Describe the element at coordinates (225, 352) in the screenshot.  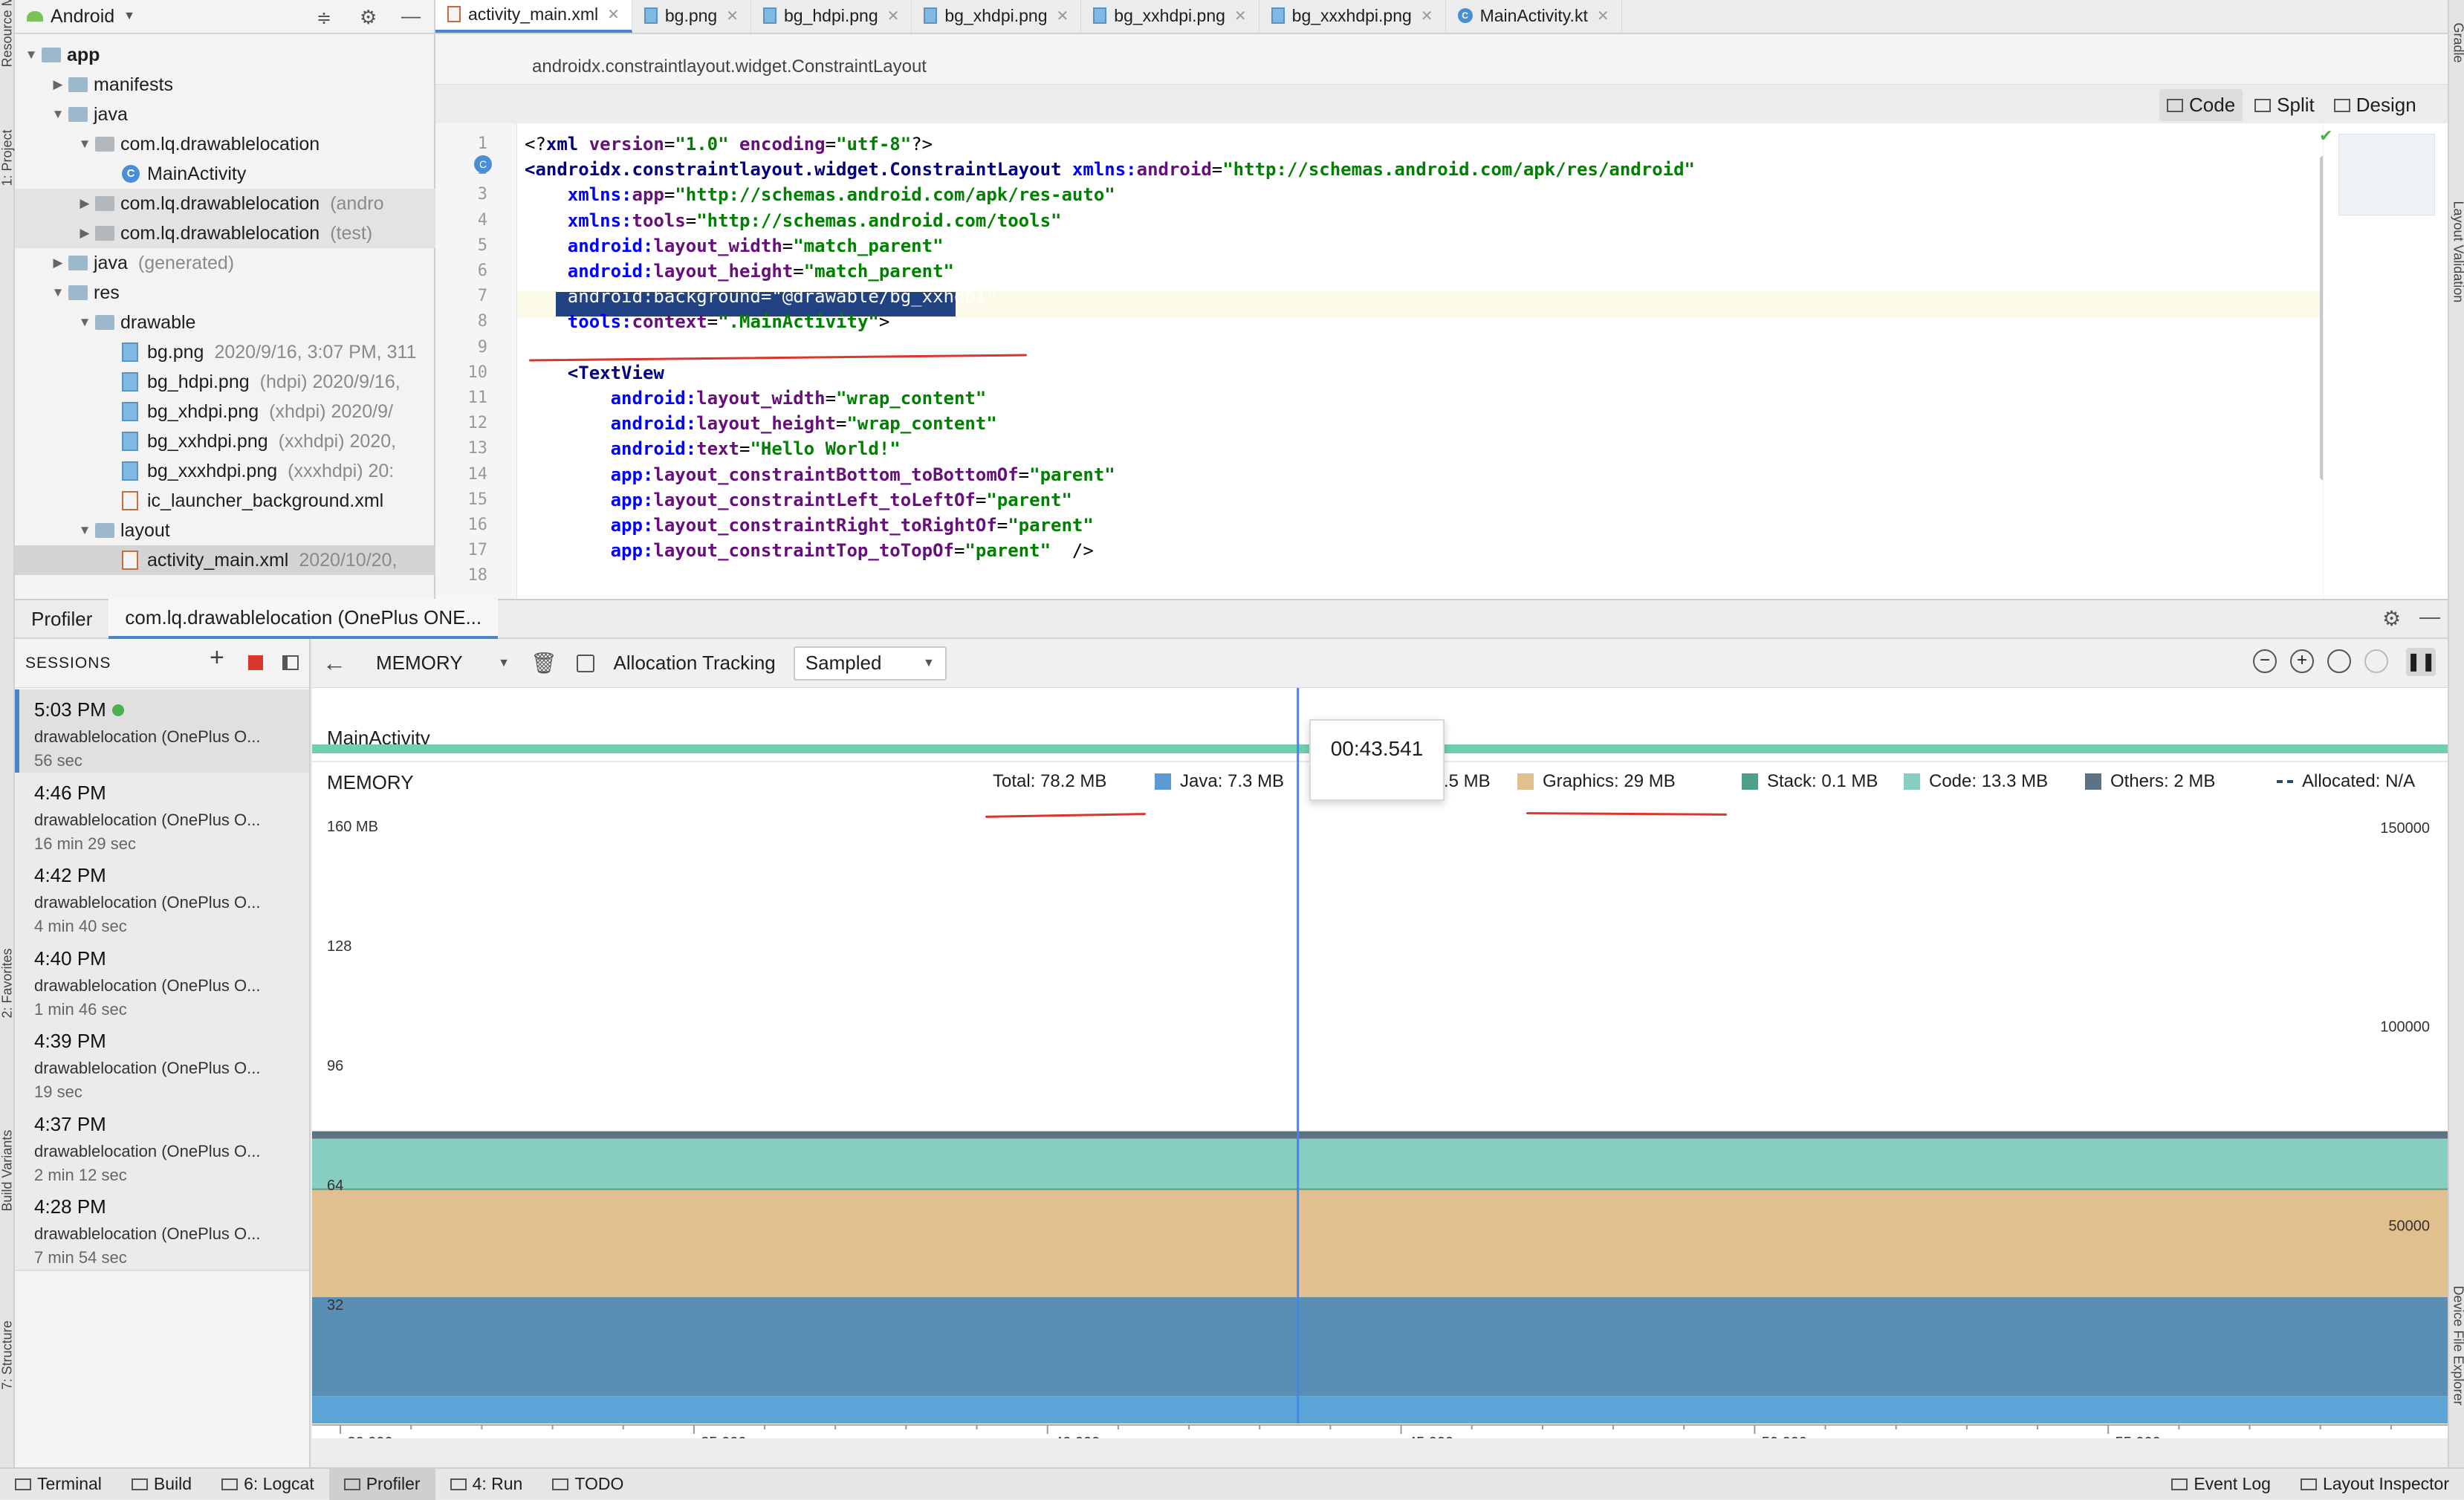
I see `tree-item: bg.png2020/9/16, 3:07 PM, 311` at that location.